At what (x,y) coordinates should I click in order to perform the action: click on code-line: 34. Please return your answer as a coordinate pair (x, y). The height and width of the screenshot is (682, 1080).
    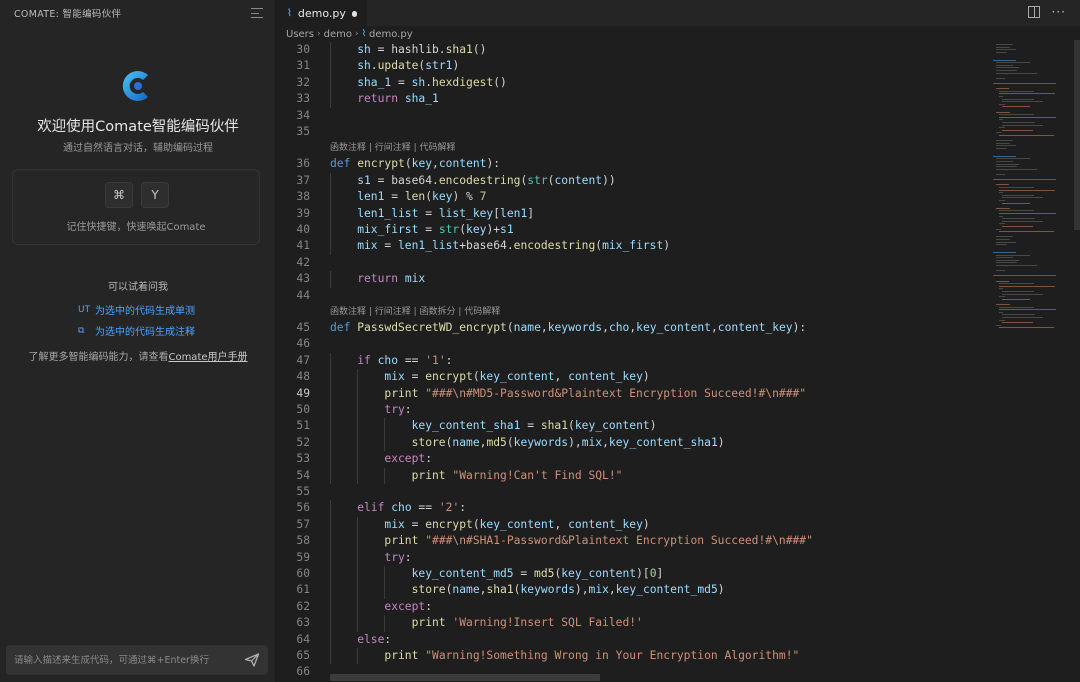
    Looking at the image, I should click on (632, 116).